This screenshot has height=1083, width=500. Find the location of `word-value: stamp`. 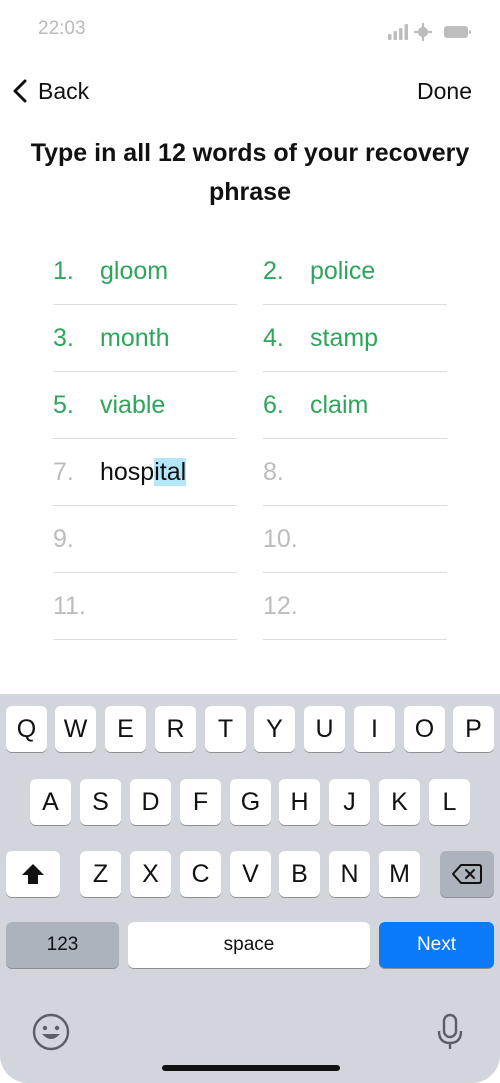

word-value: stamp is located at coordinates (344, 338).